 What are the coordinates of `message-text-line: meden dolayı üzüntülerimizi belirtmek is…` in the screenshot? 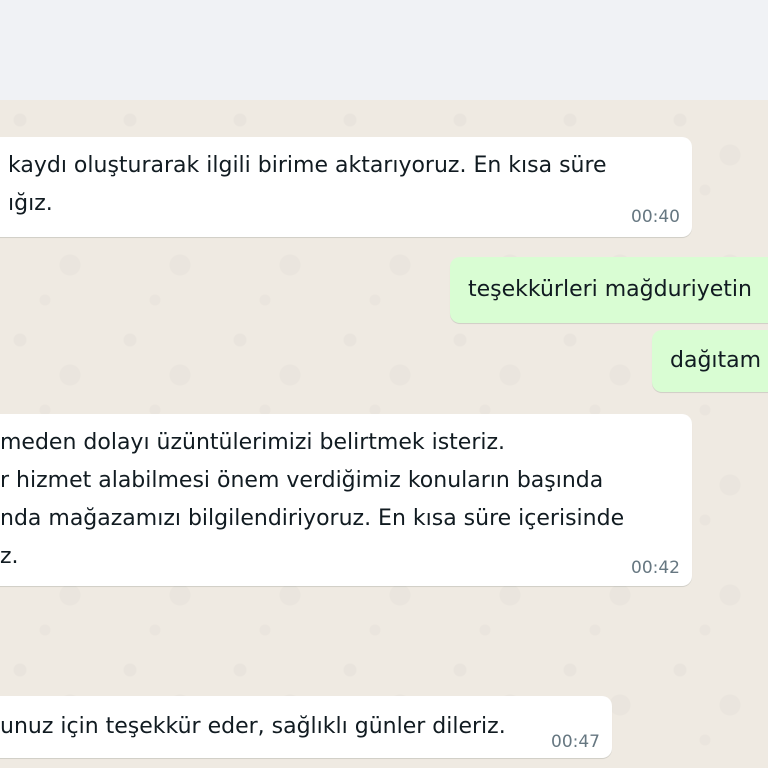 It's located at (253, 442).